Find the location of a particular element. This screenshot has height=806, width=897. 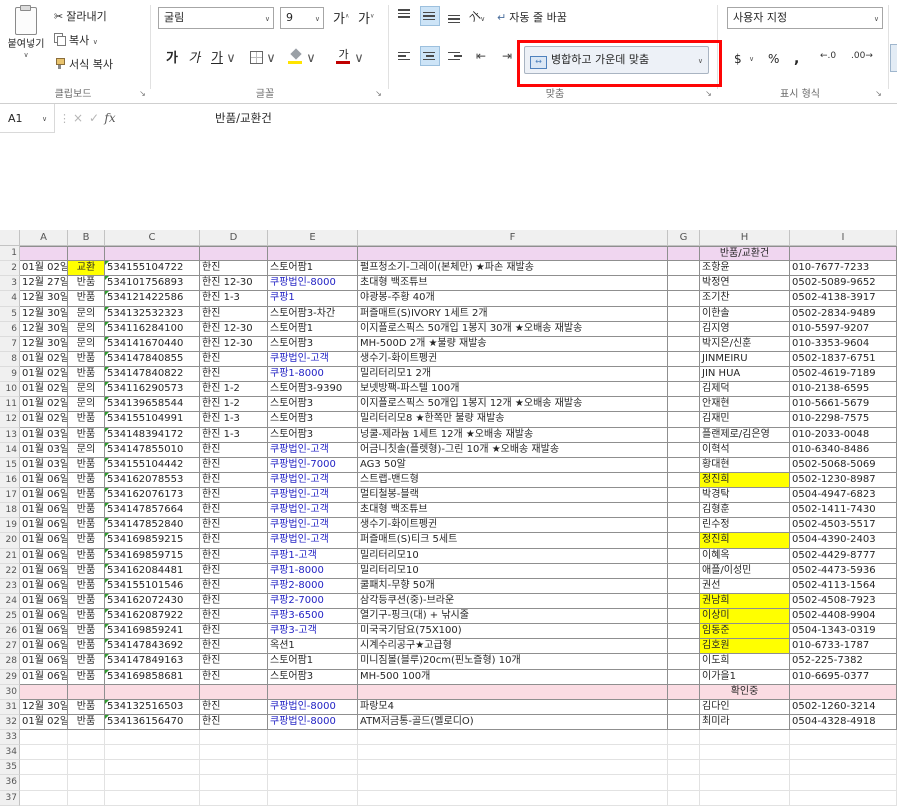

cell-D31: 한진 is located at coordinates (234, 707).